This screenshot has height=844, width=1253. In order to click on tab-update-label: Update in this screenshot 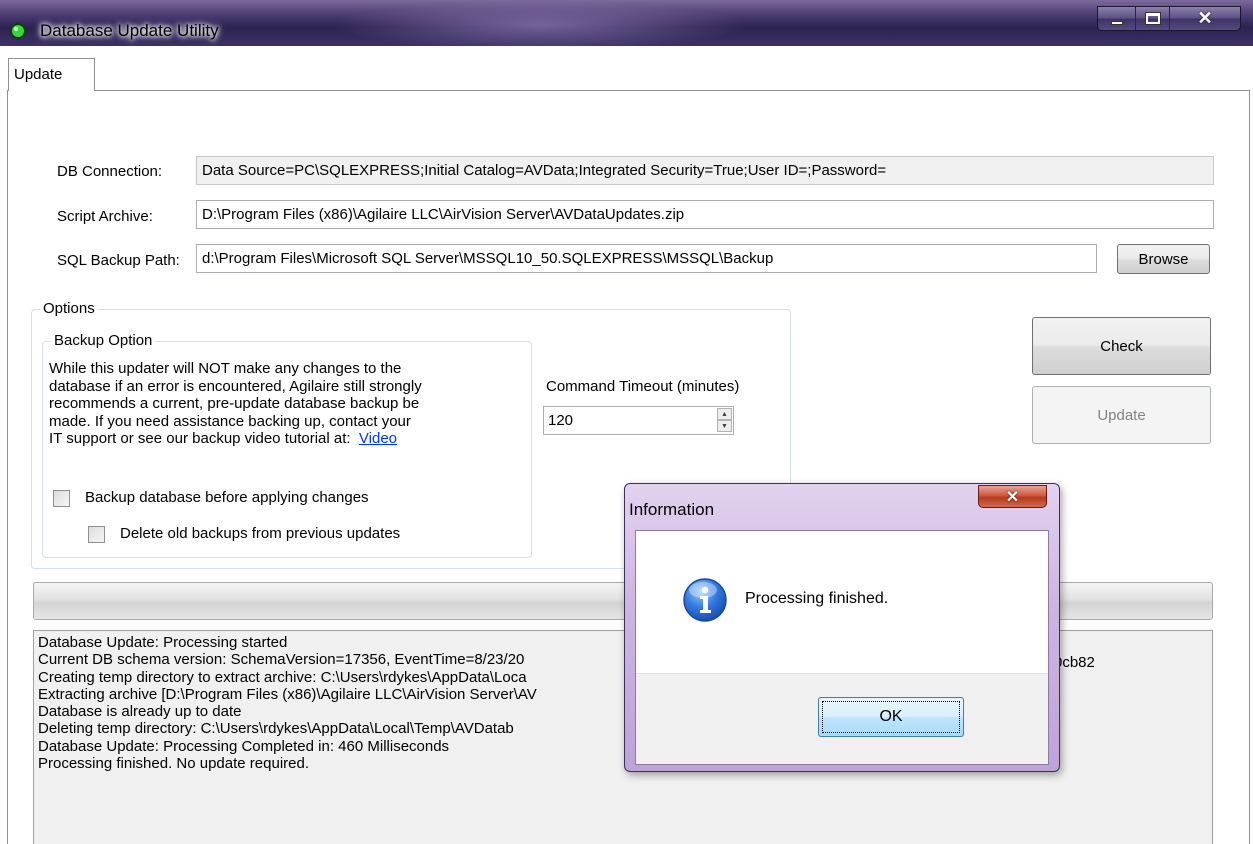, I will do `click(38, 74)`.